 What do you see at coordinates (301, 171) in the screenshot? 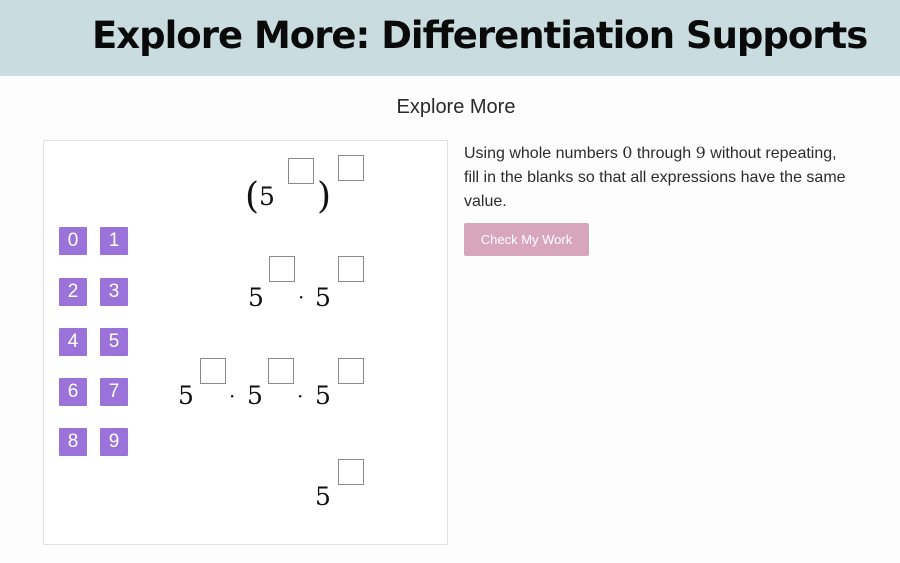
I see `exponent-blank-inner` at bounding box center [301, 171].